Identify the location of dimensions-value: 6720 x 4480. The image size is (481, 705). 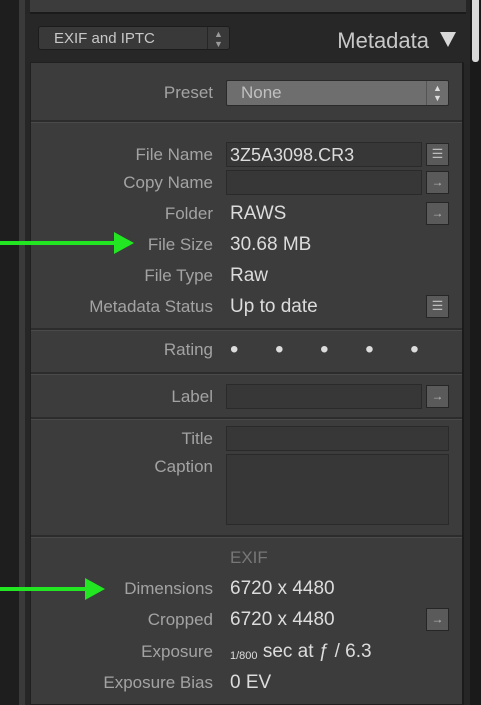
(282, 588).